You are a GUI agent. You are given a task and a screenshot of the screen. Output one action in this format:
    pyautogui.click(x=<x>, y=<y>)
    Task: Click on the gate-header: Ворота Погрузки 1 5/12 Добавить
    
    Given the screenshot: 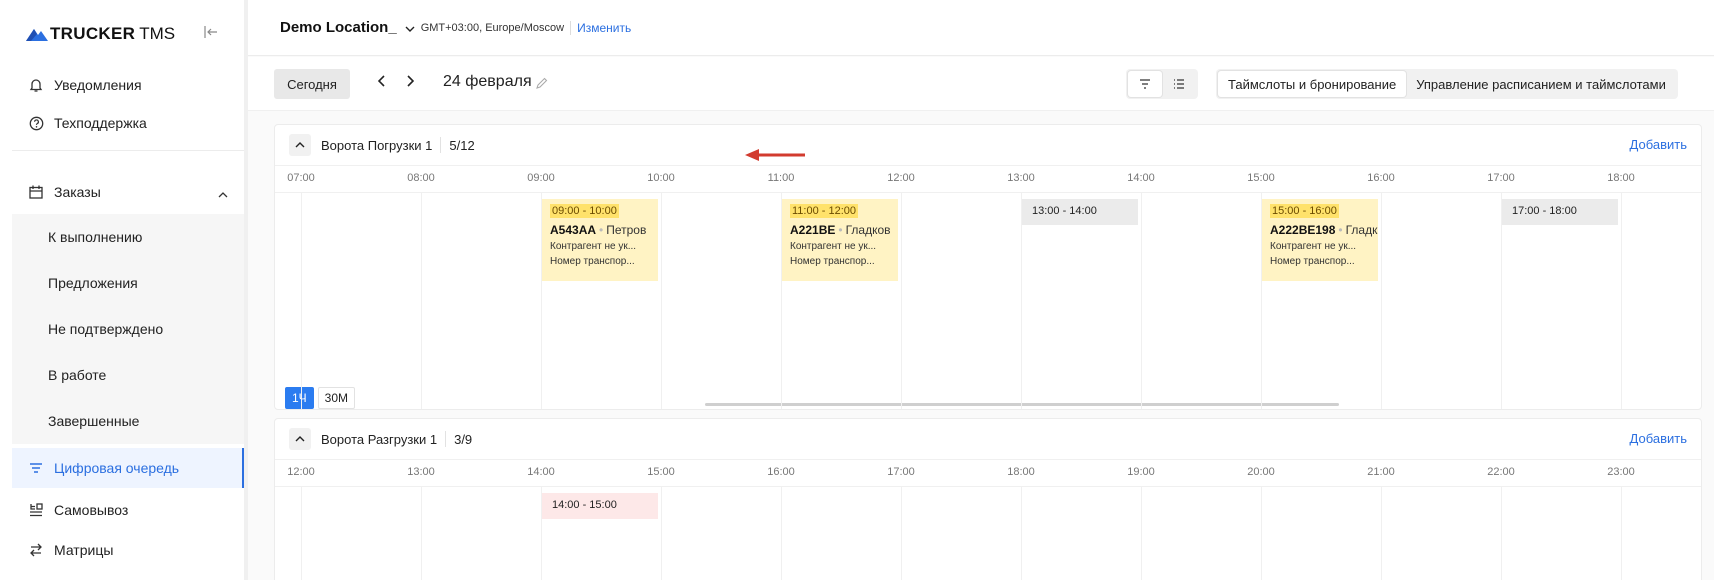 What is the action you would take?
    pyautogui.click(x=988, y=145)
    